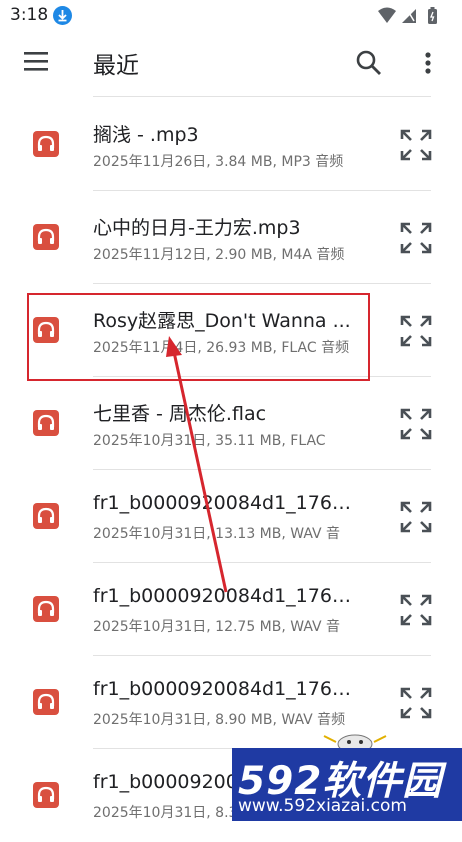  Describe the element at coordinates (62, 15) in the screenshot. I see `download-notification-icon` at that location.